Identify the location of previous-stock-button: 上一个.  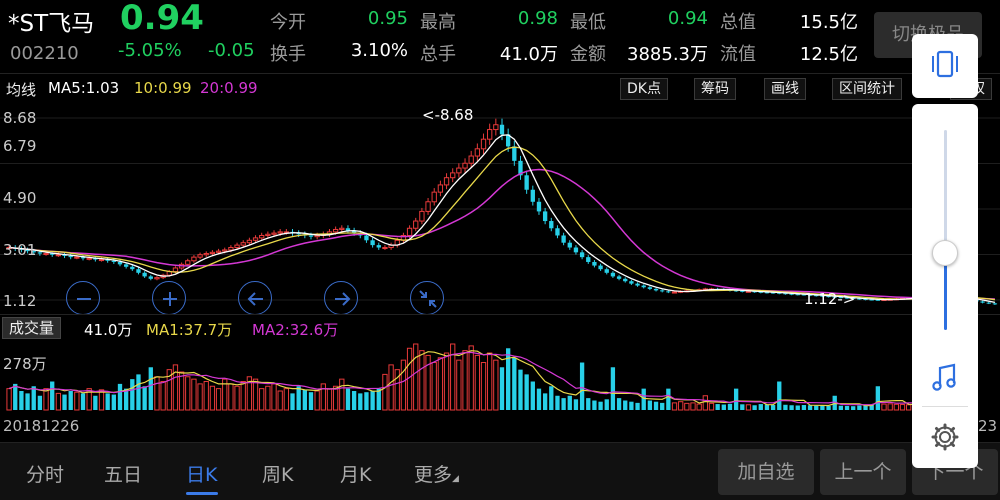
(863, 472).